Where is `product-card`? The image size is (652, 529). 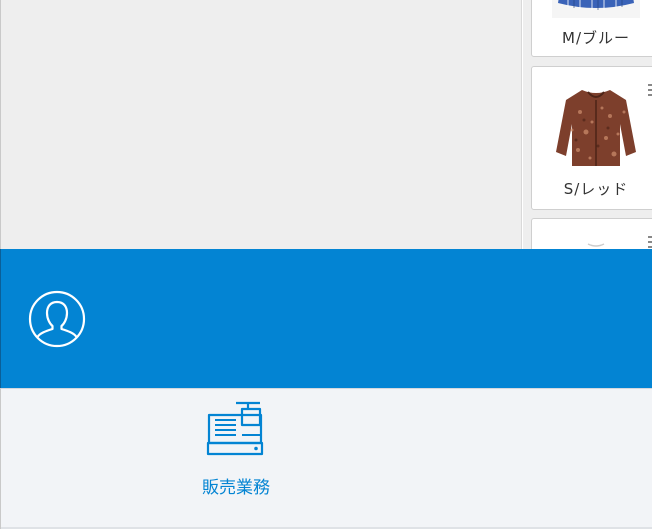 product-card is located at coordinates (591, 233).